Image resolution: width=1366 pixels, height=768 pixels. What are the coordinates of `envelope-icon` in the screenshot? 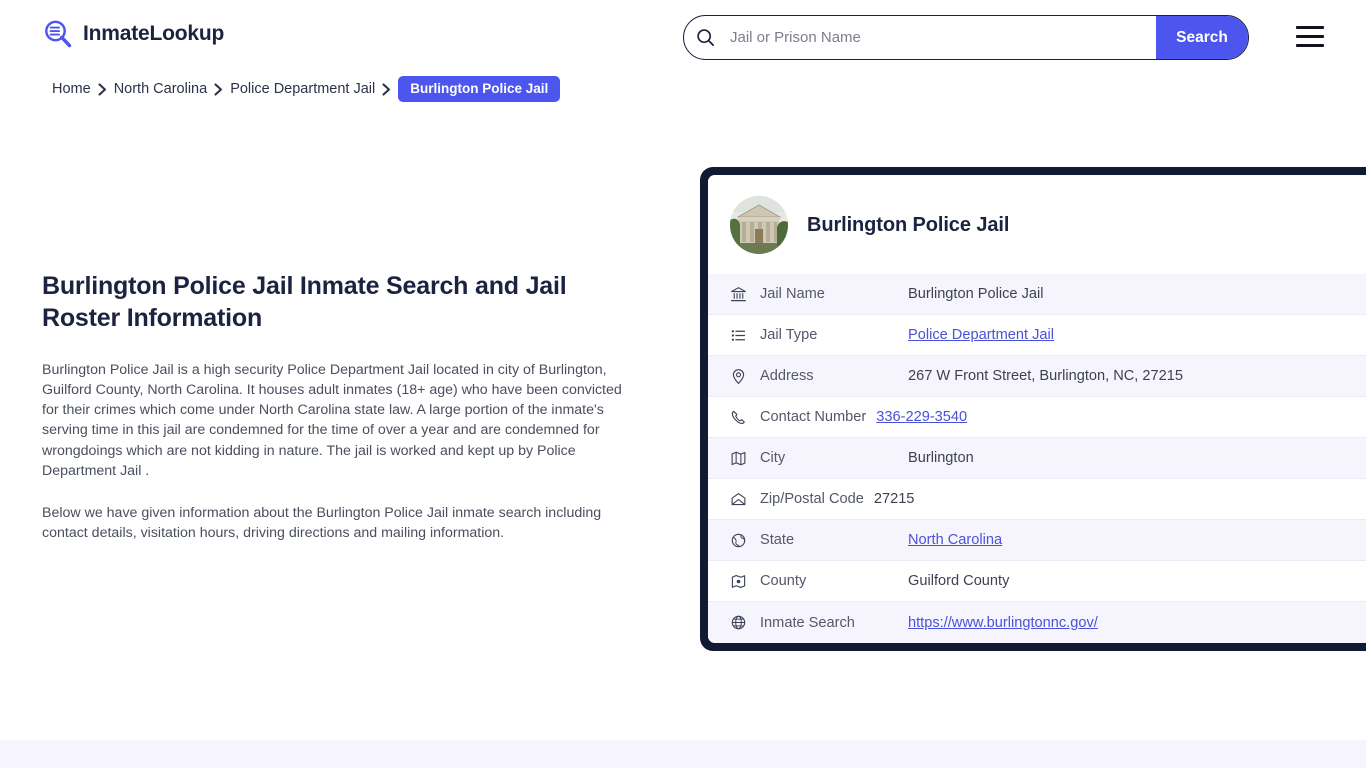 It's located at (745, 499).